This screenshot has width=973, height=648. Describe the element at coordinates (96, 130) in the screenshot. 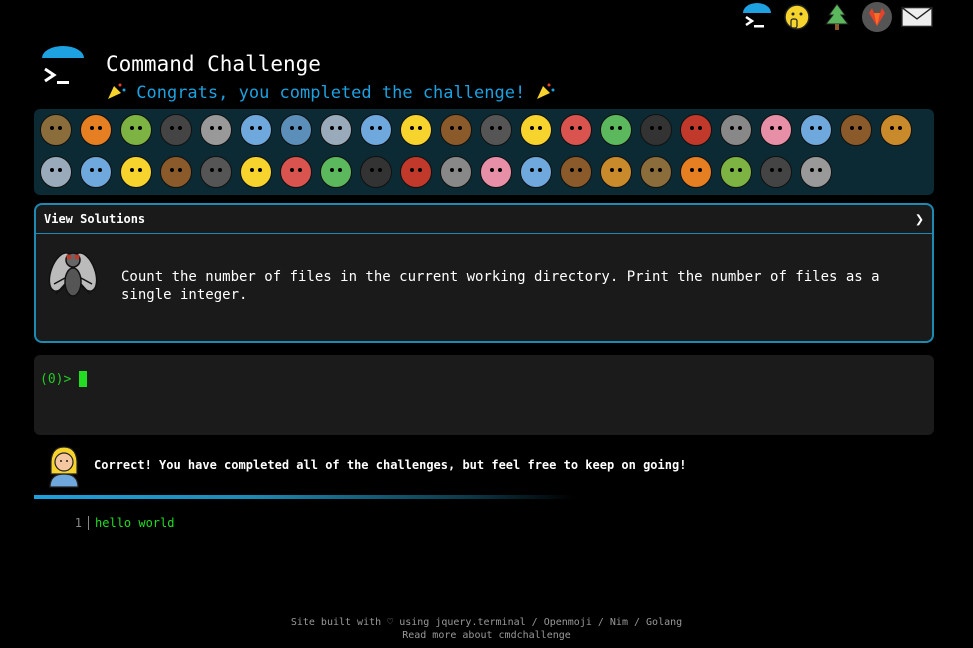

I see `butterfly-icon` at that location.